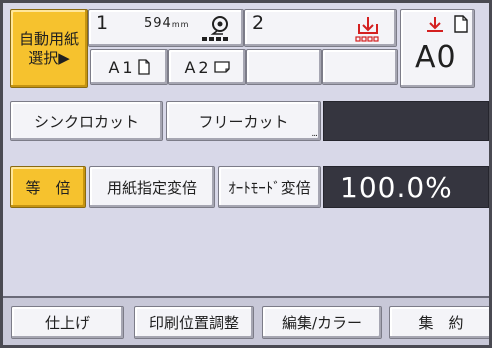 Image resolution: width=492 pixels, height=348 pixels. I want to click on size-a2-label: A2, so click(198, 67).